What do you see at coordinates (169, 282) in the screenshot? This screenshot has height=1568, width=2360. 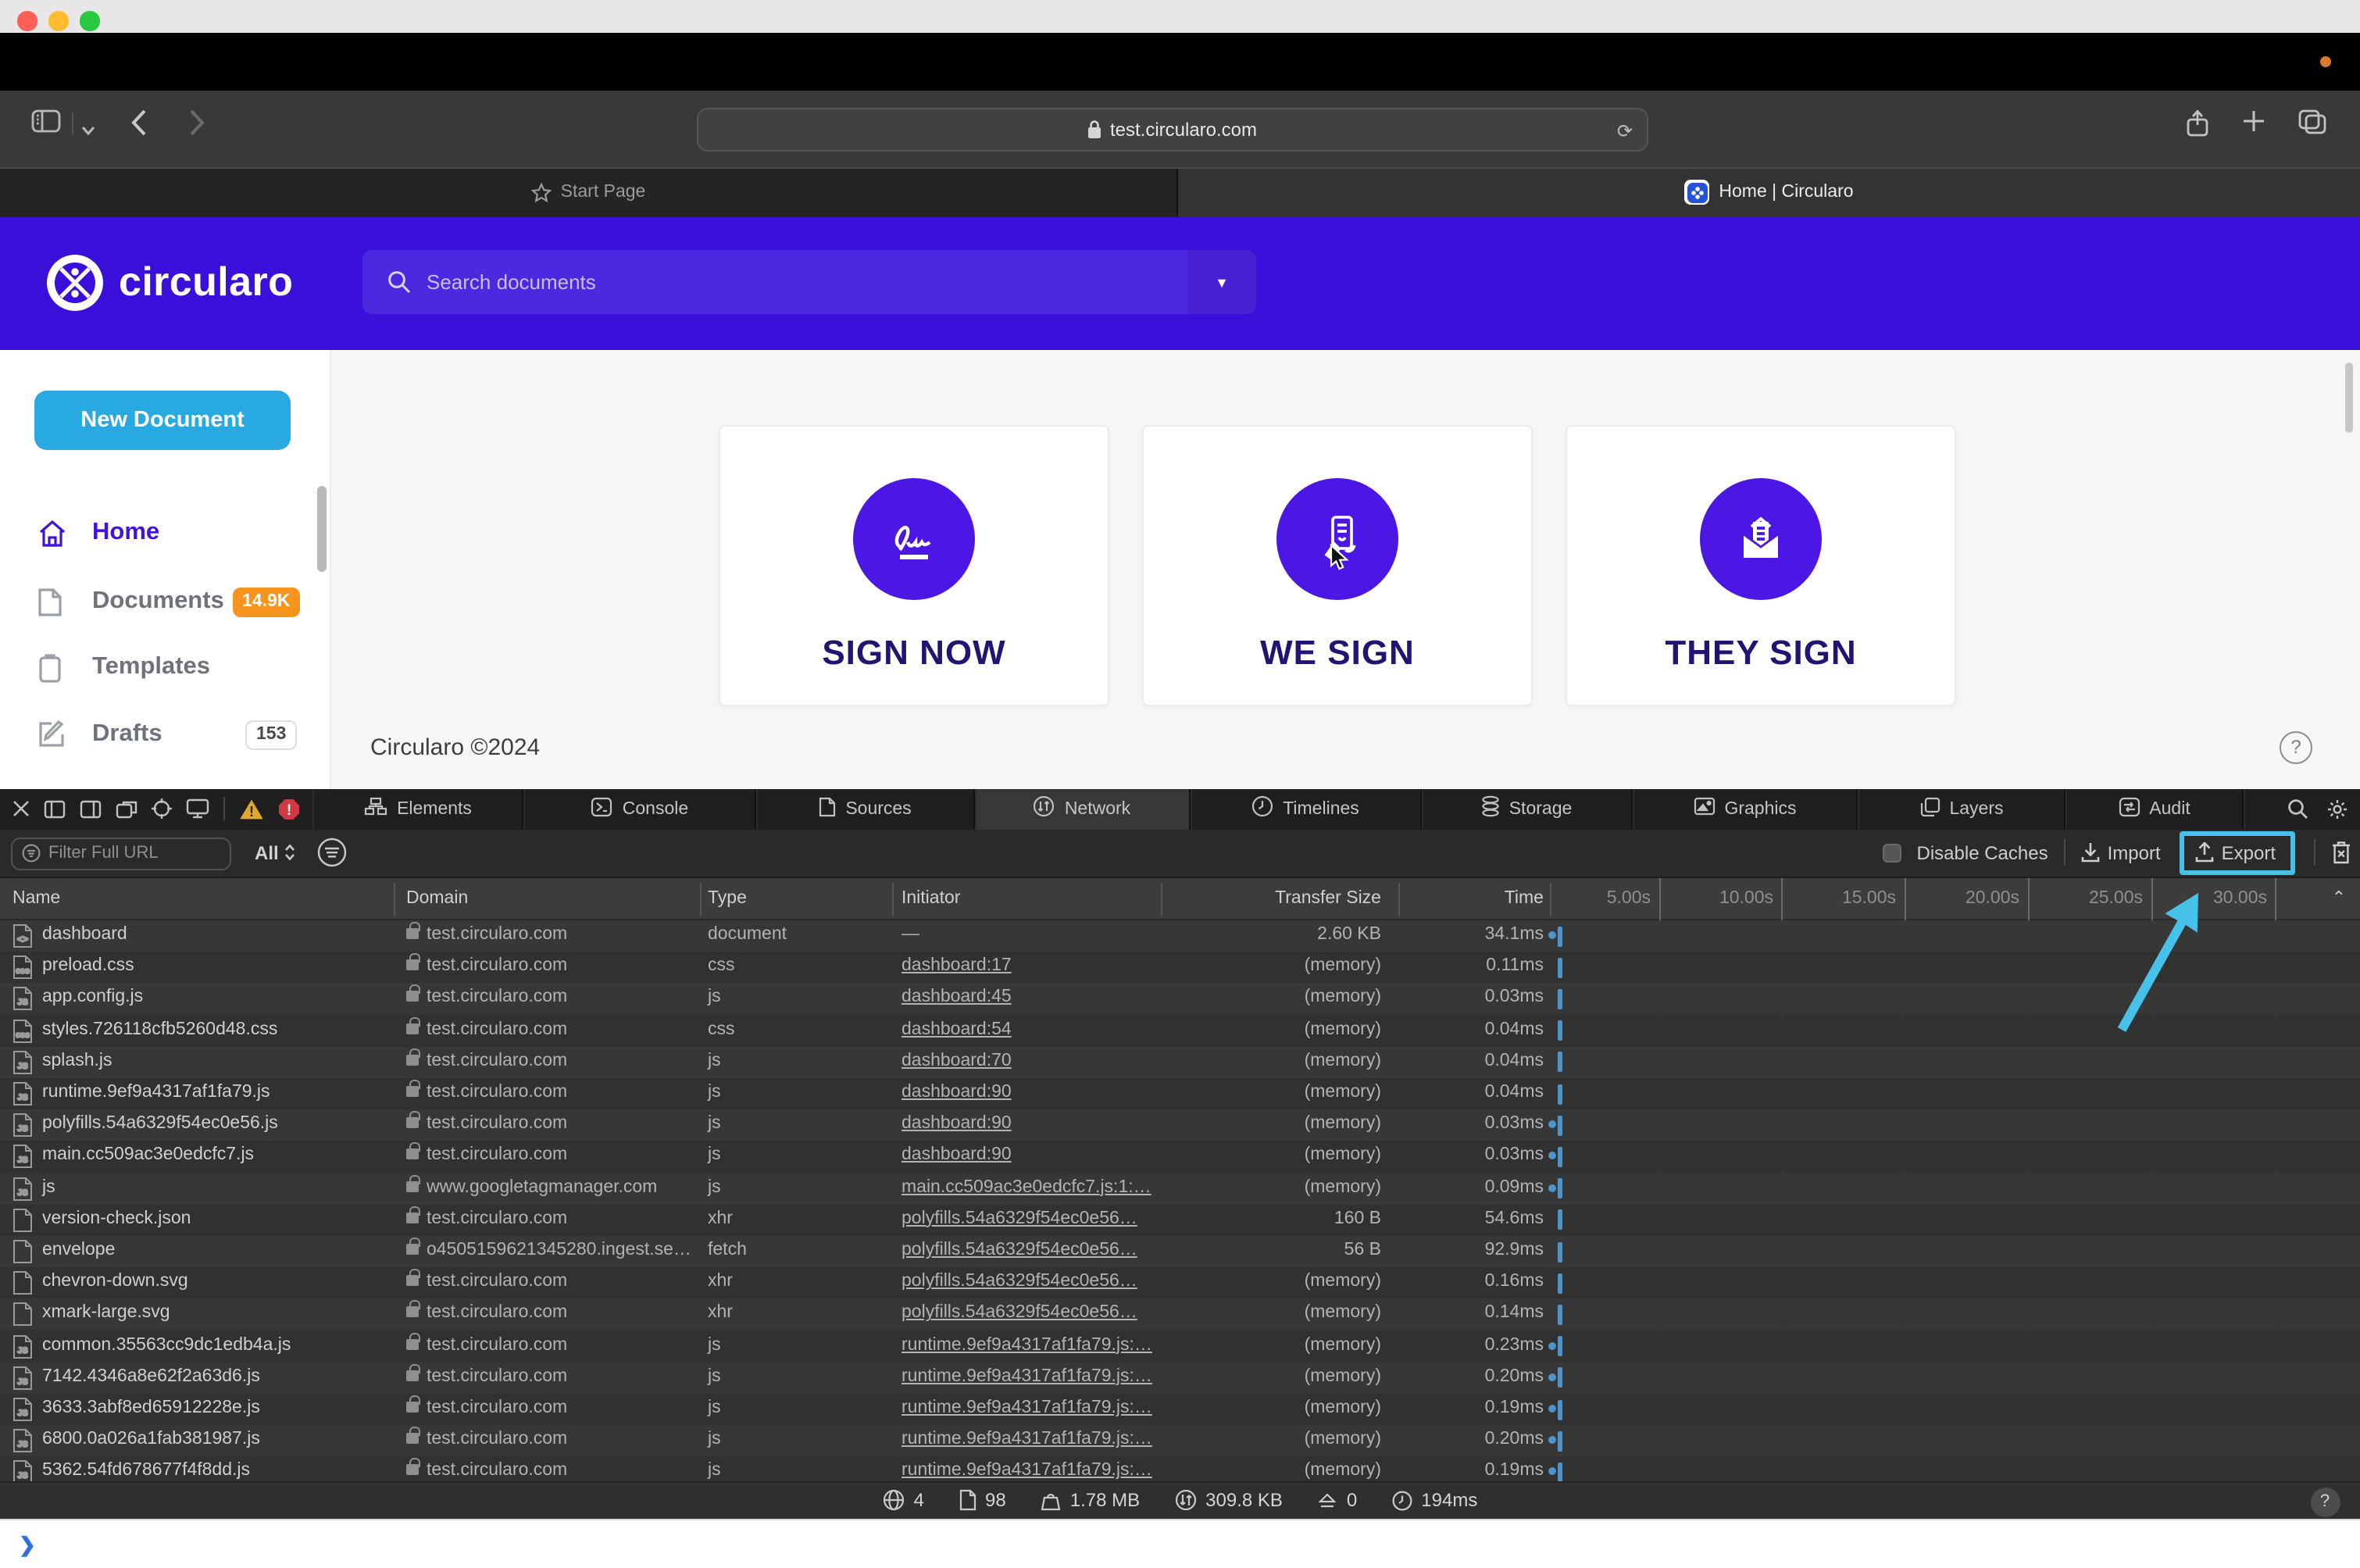 I see `circularo-logo: circularo` at bounding box center [169, 282].